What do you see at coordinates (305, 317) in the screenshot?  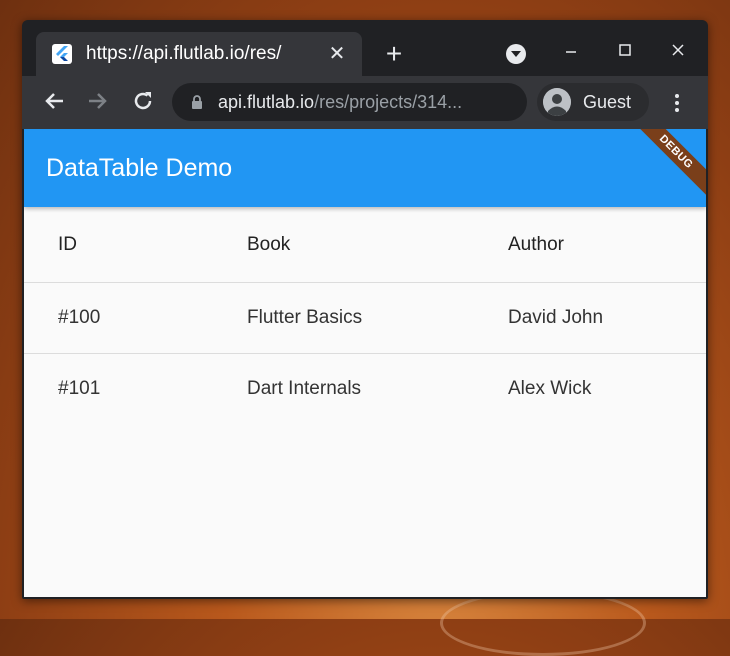 I see `cell-book: Flutter Basics` at bounding box center [305, 317].